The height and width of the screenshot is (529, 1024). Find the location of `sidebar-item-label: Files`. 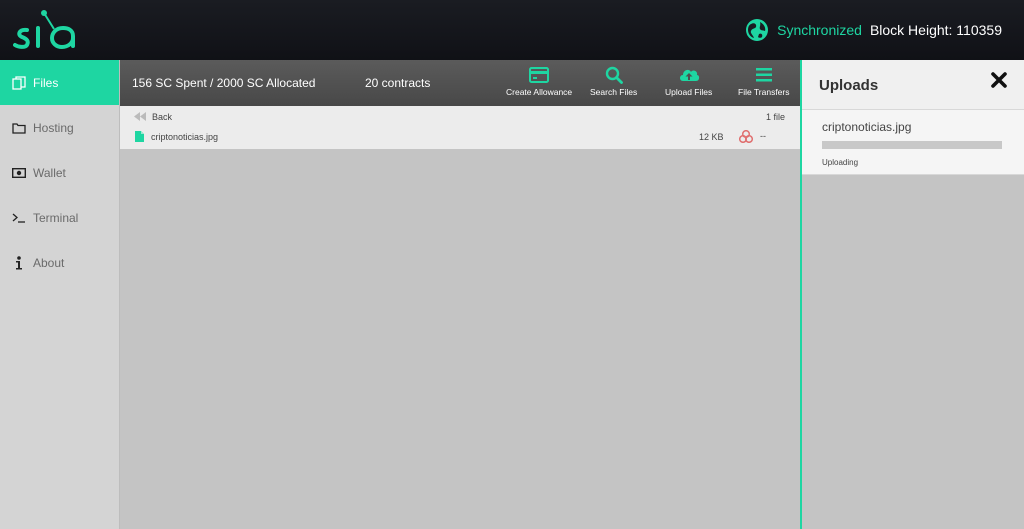

sidebar-item-label: Files is located at coordinates (46, 82).